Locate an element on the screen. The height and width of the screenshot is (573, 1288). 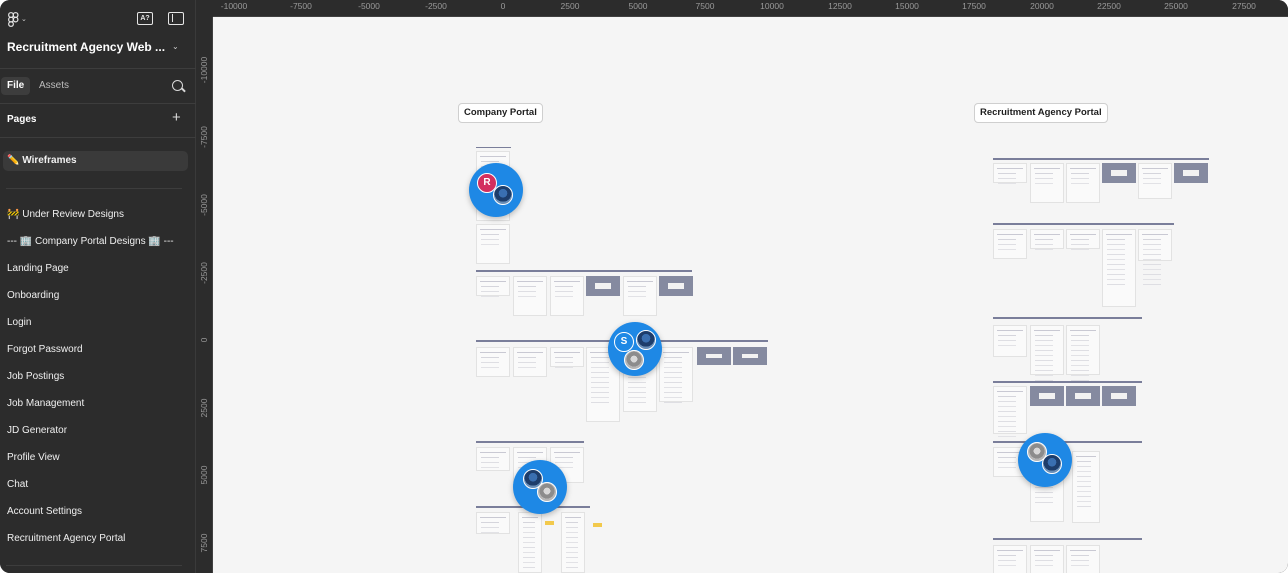
ruler-tick: 7500 is located at coordinates (705, 6).